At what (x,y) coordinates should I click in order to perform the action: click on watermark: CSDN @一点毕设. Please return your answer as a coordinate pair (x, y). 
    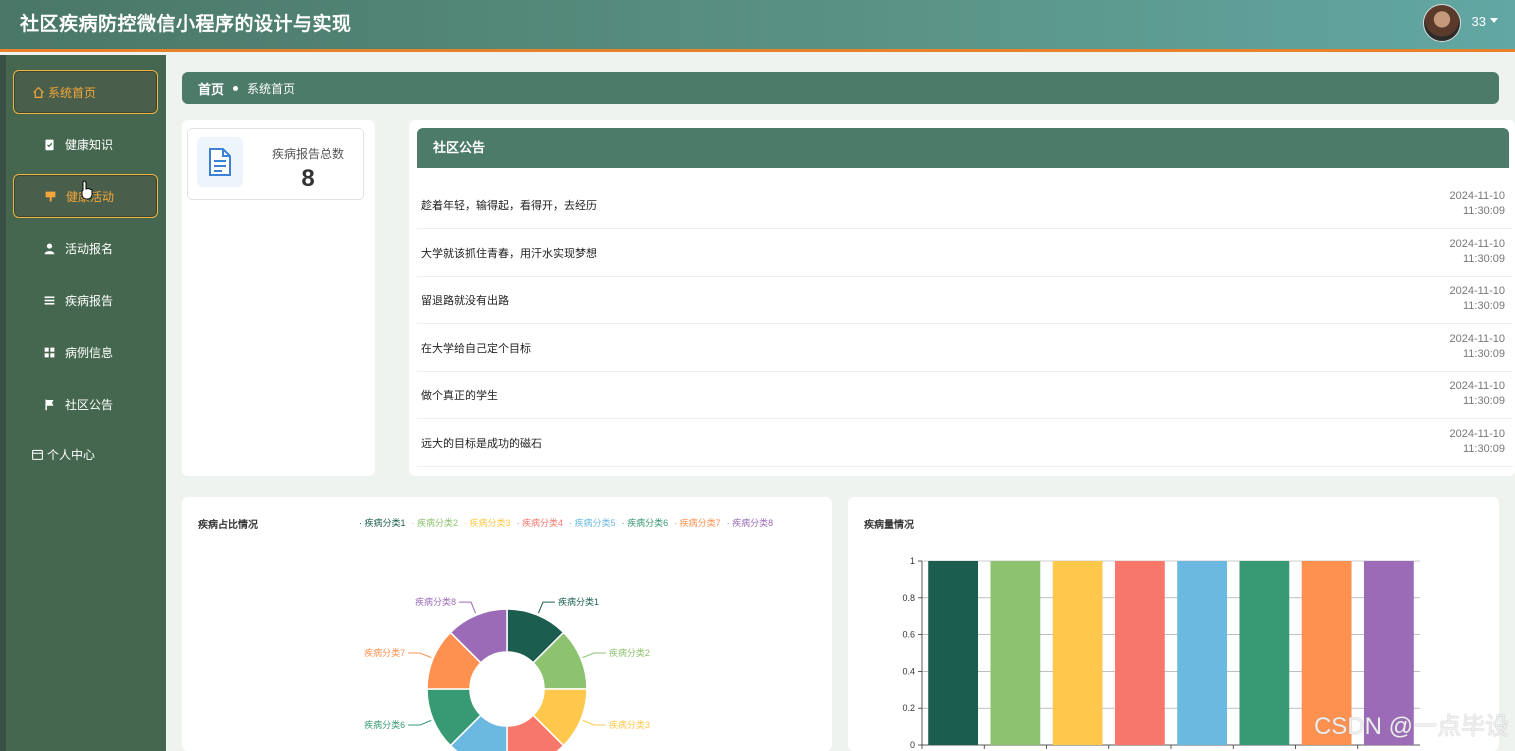
    Looking at the image, I should click on (1411, 726).